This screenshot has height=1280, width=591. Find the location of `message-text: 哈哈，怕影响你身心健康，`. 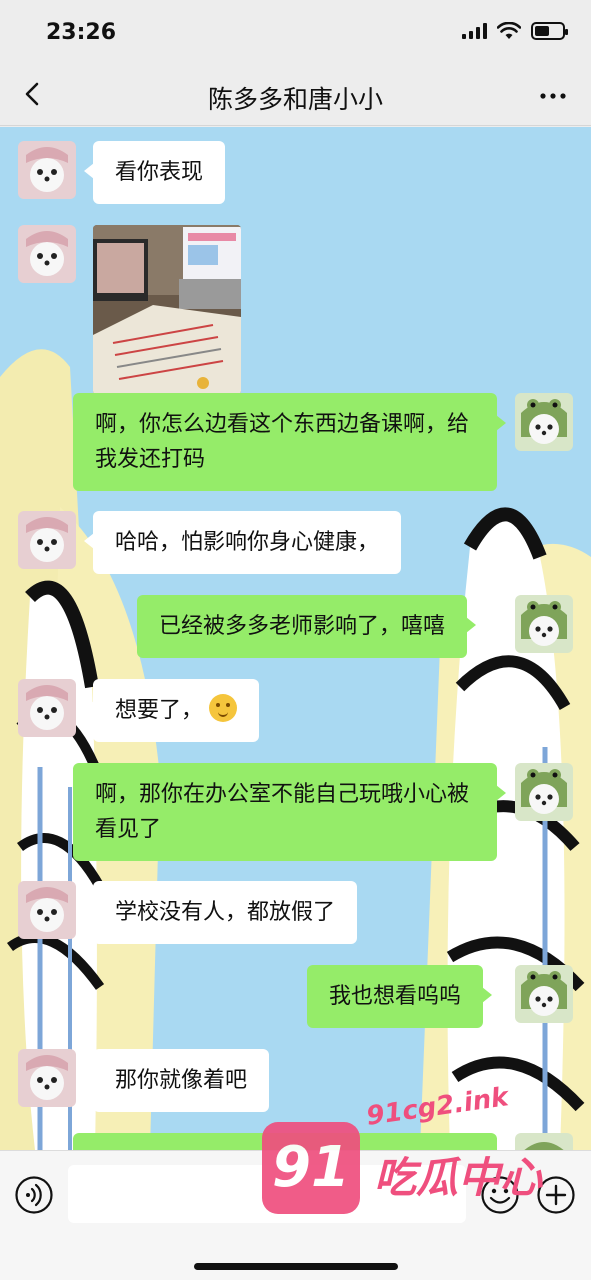

message-text: 哈哈，怕影响你身心健康， is located at coordinates (247, 542).